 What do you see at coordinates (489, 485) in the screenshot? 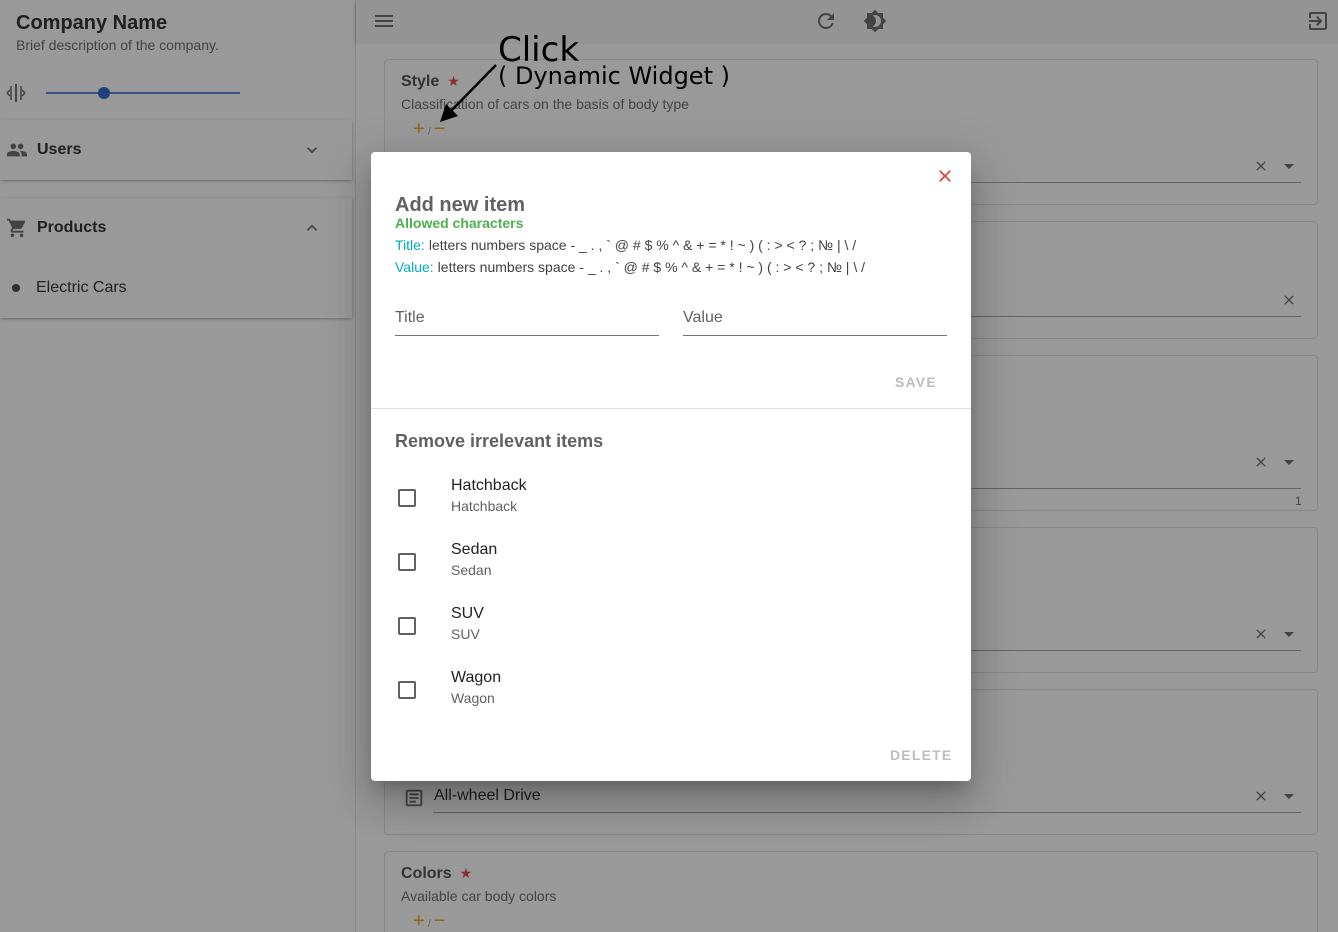
I see `item-title: Hatchback` at bounding box center [489, 485].